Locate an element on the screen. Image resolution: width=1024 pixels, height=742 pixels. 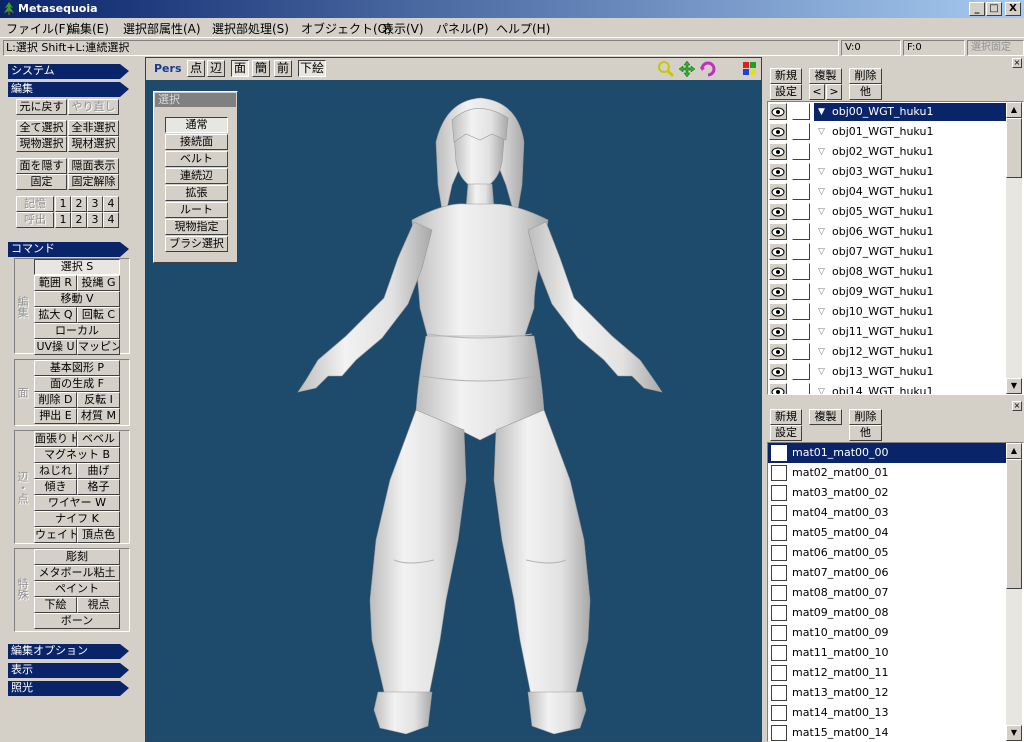
menu-select-attributes: 選択部属性(A) is located at coordinates (162, 28).